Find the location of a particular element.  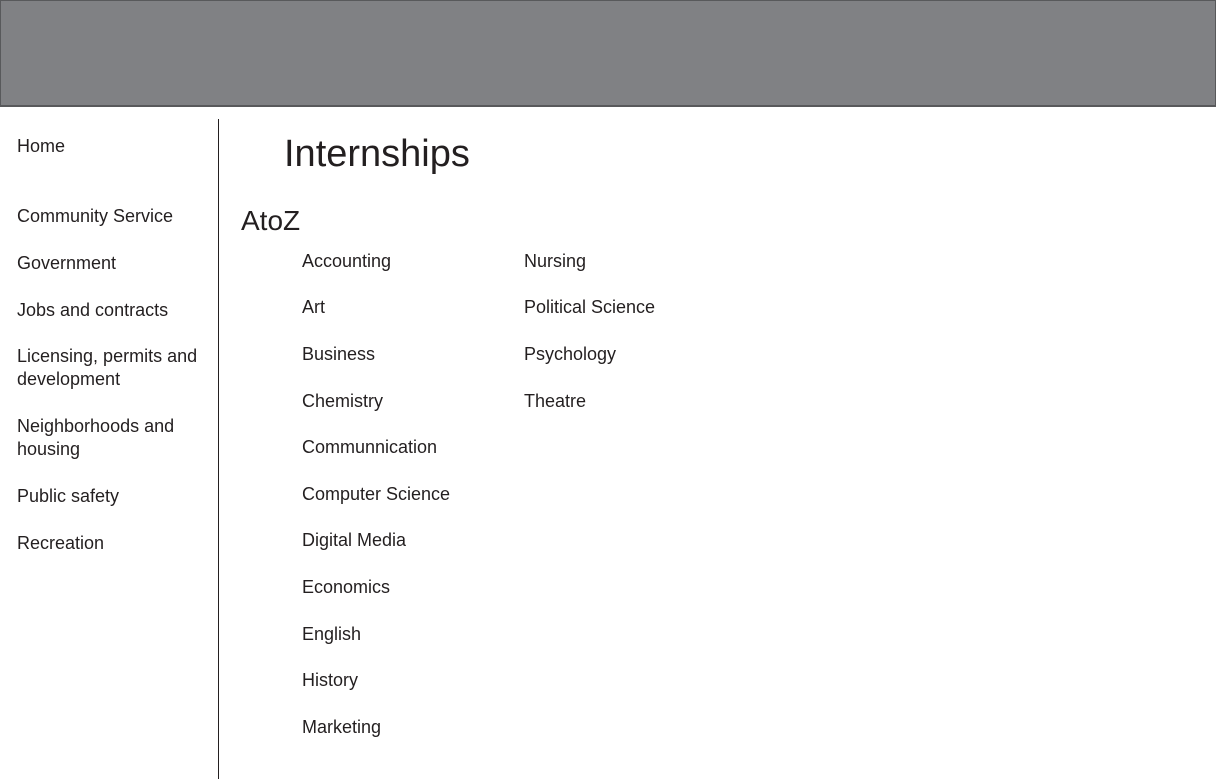

subject-link-psychology: Psychology is located at coordinates (570, 354).